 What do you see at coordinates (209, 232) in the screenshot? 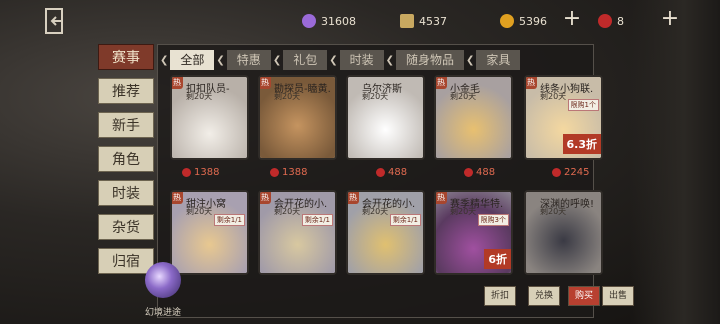
I see `shop-card-5: 热 甜注小窝 剩20天 剩余1/1` at bounding box center [209, 232].